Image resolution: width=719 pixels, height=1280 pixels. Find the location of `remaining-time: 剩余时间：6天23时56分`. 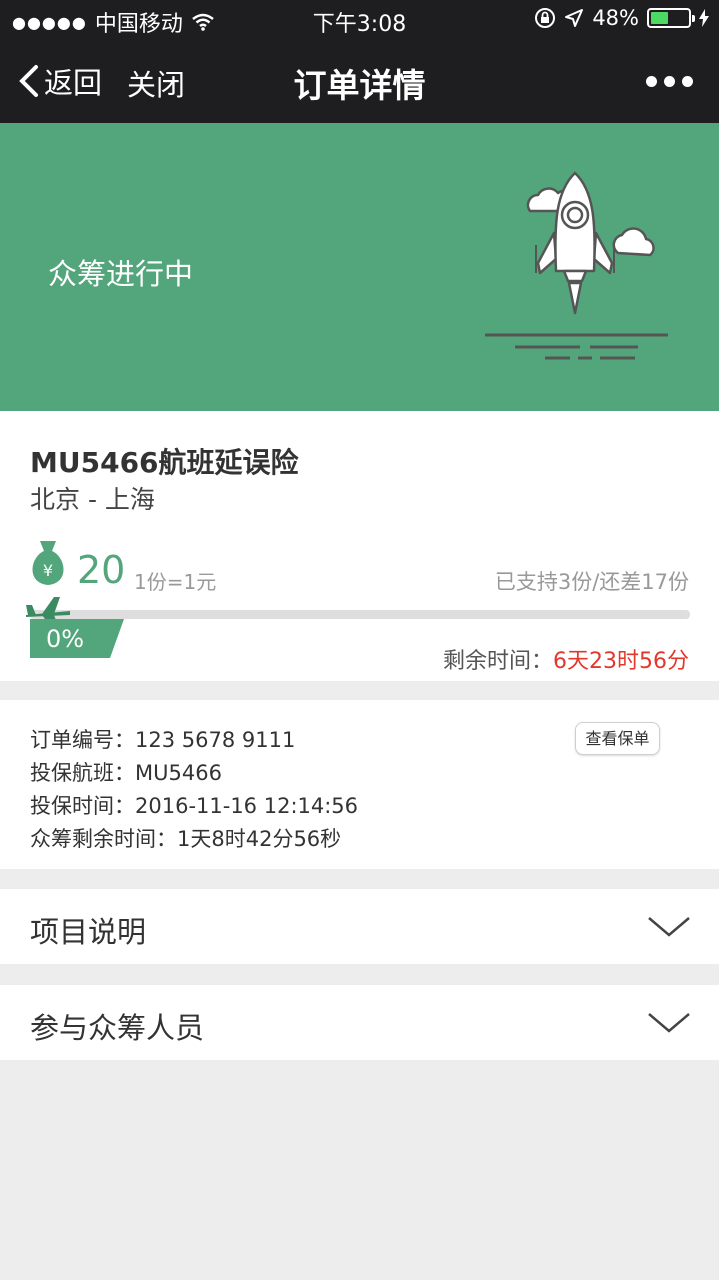

remaining-time: 剩余时间：6天23时56分 is located at coordinates (566, 659).